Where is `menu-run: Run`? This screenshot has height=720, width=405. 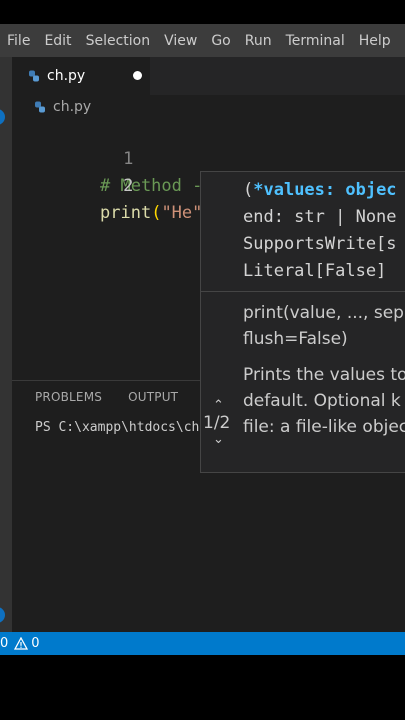 menu-run: Run is located at coordinates (255, 41).